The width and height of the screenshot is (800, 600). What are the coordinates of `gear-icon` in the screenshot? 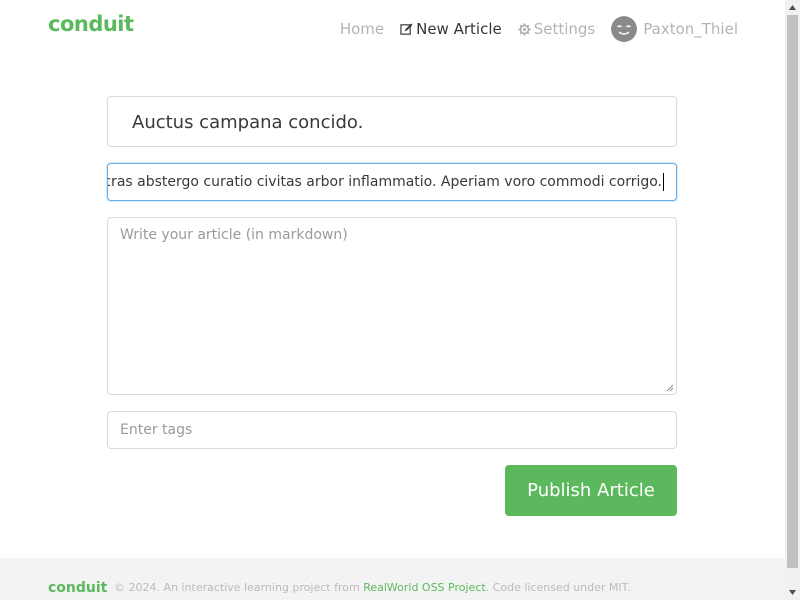 It's located at (524, 29).